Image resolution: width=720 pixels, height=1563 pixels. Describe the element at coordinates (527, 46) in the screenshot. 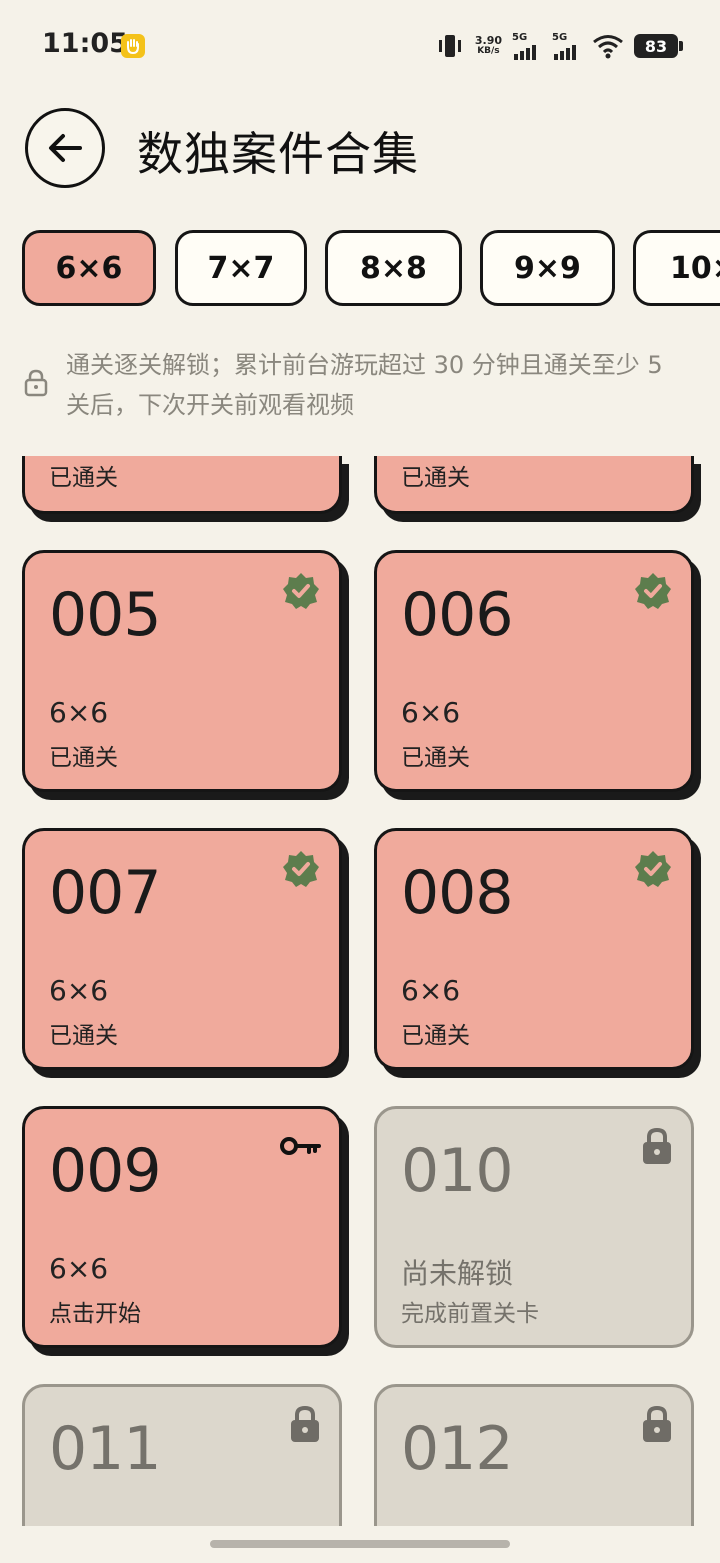

I see `signal-1-icon: 5G` at that location.